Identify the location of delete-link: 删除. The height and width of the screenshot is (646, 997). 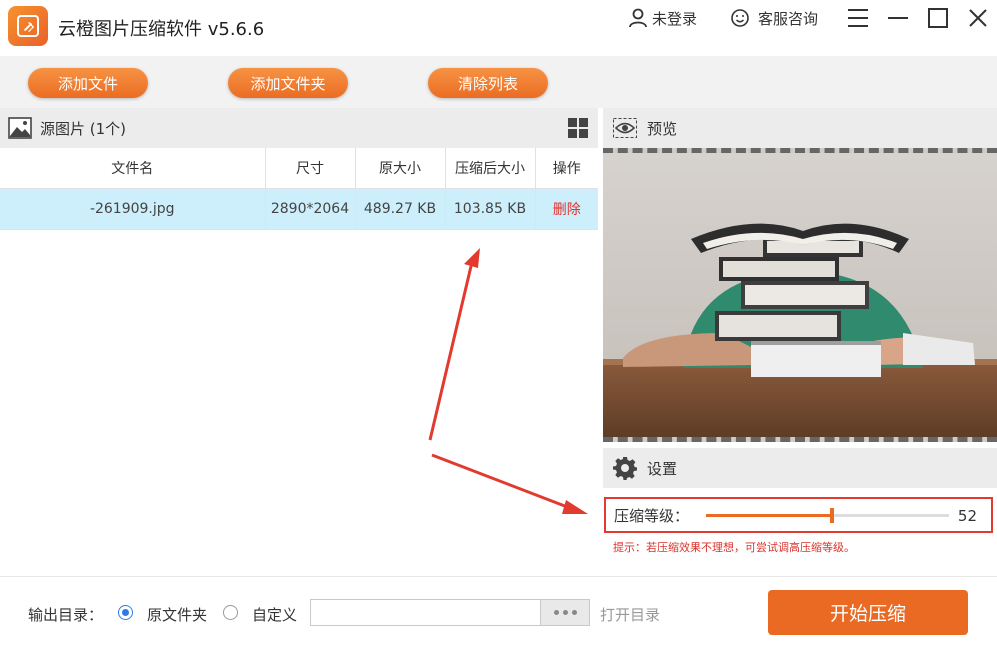
(566, 209).